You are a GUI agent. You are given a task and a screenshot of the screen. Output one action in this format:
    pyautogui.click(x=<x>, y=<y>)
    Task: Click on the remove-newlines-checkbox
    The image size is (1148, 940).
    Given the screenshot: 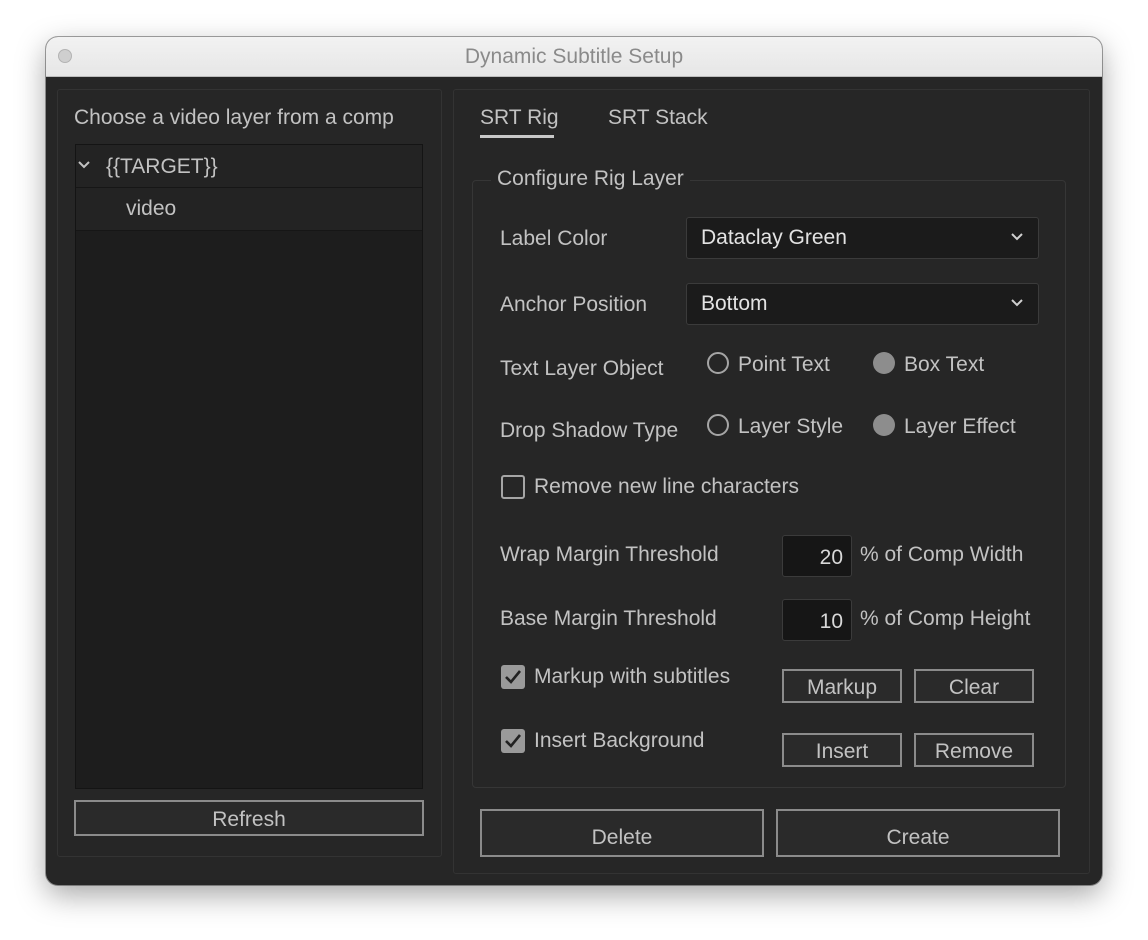 What is the action you would take?
    pyautogui.click(x=513, y=487)
    